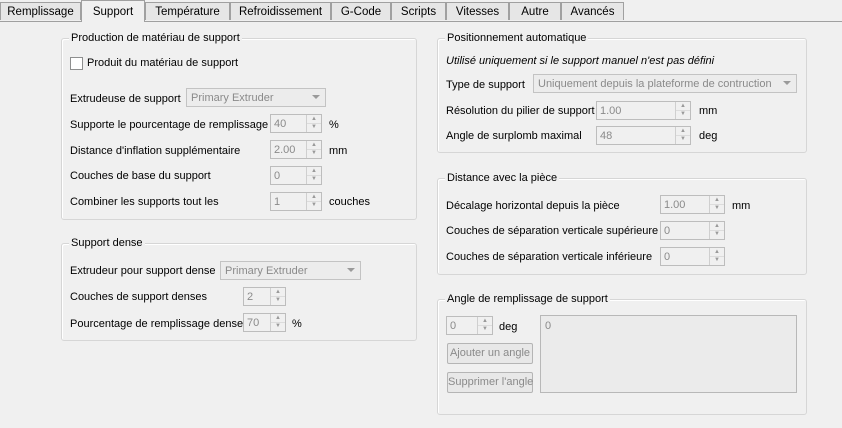 The width and height of the screenshot is (842, 428). Describe the element at coordinates (490, 353) in the screenshot. I see `add-angle-button: Ajouter un angle` at that location.